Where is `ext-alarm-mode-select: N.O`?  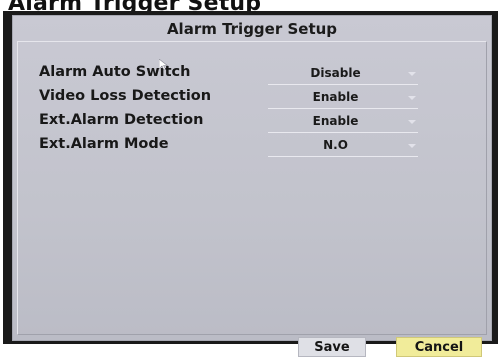 ext-alarm-mode-select: N.O is located at coordinates (343, 146).